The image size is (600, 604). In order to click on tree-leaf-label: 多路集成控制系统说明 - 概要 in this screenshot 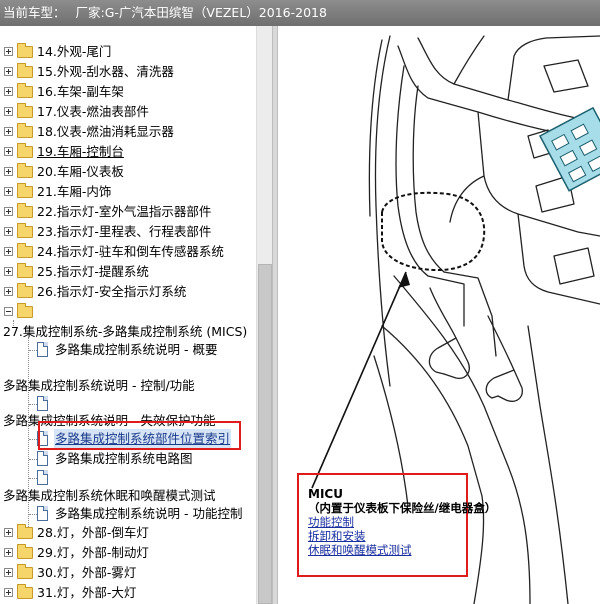, I will do `click(136, 349)`.